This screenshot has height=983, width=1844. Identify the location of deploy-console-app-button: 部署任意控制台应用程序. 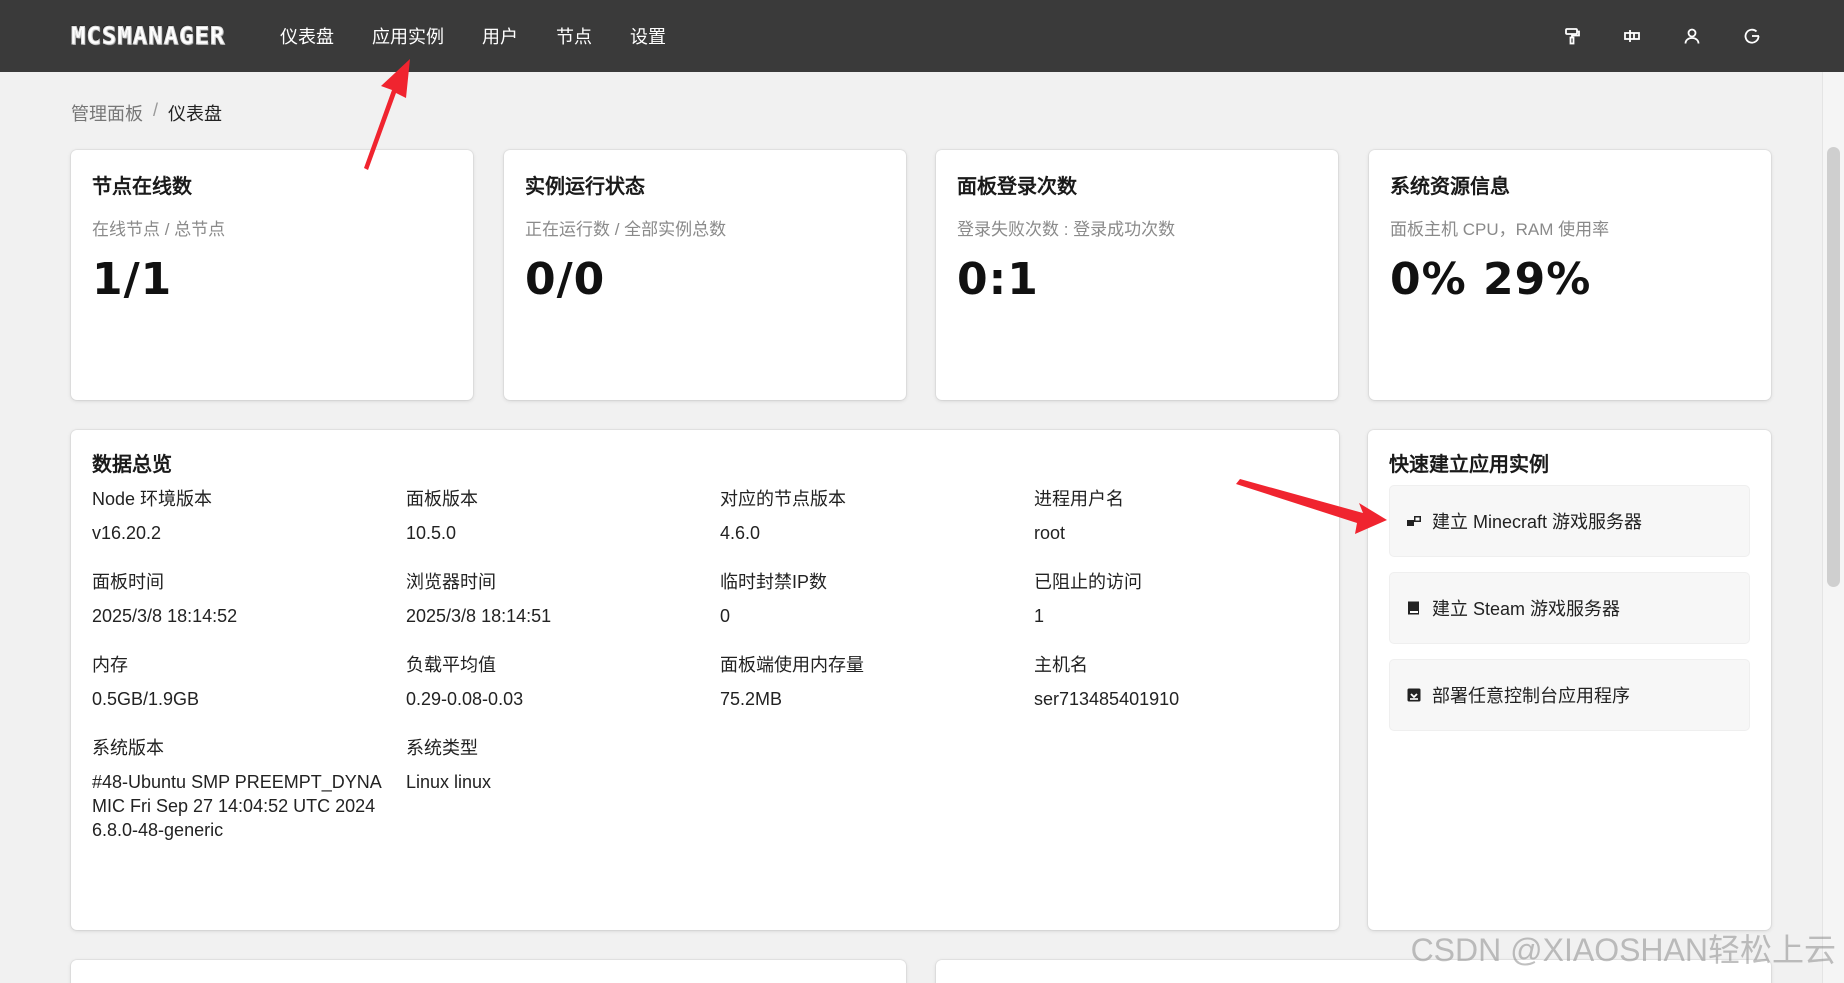
(1569, 695).